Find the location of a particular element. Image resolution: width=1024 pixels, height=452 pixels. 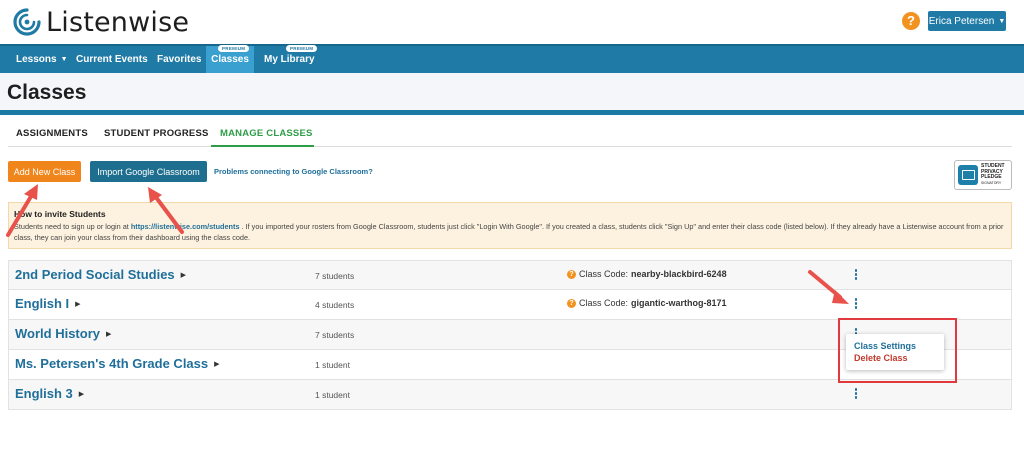

import-google-classroom-button: Import Google Classroom is located at coordinates (148, 171).